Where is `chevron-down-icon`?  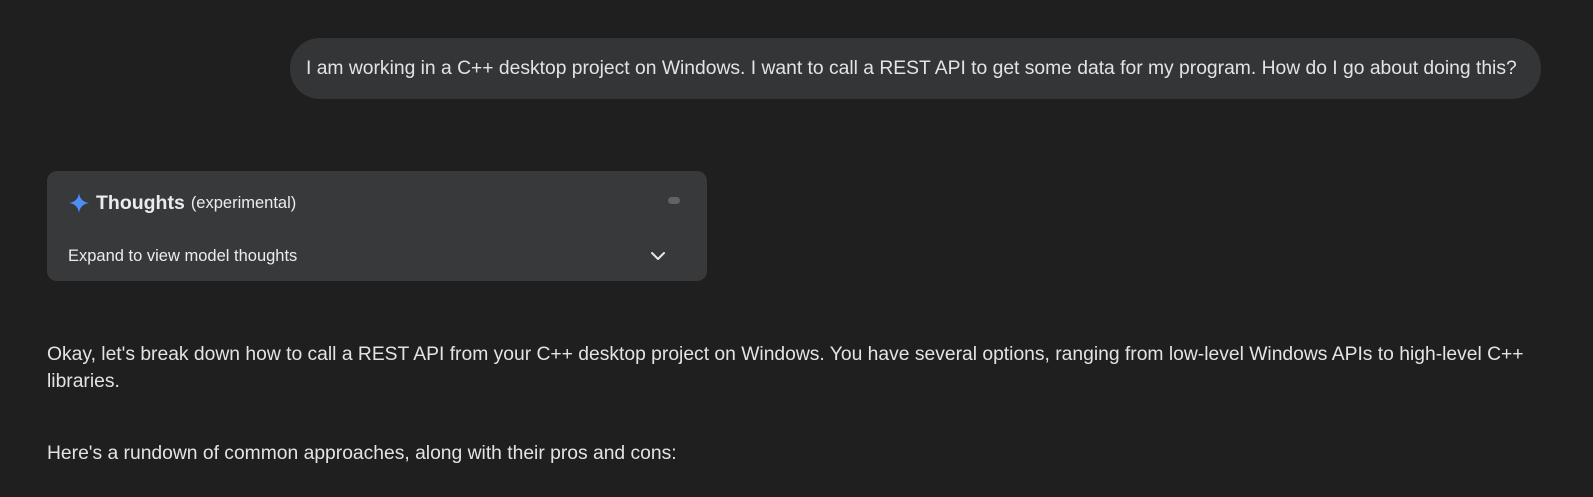
chevron-down-icon is located at coordinates (658, 256).